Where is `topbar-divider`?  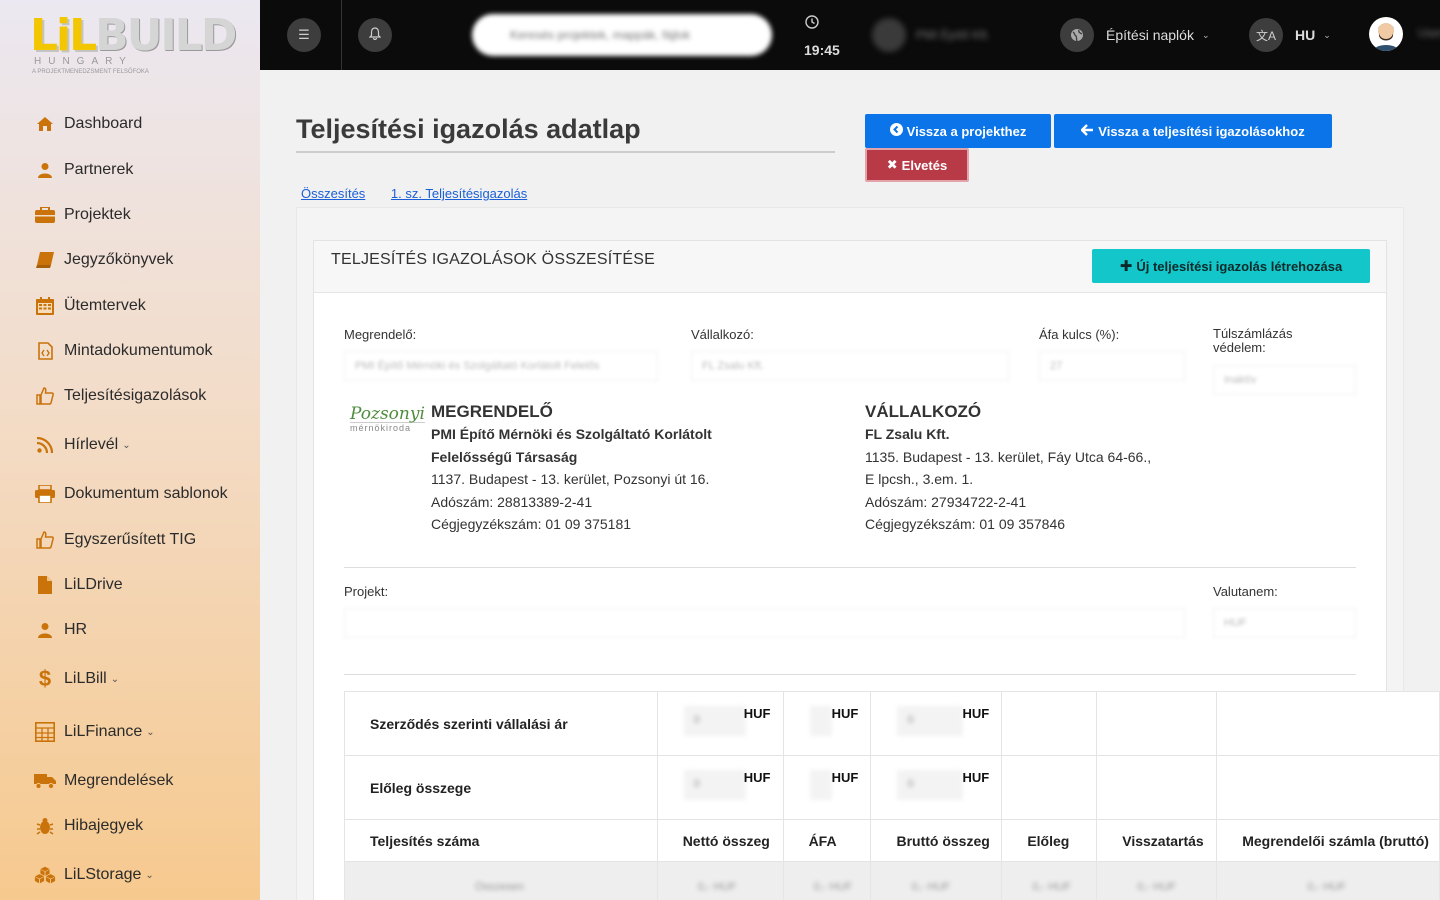
topbar-divider is located at coordinates (341, 35).